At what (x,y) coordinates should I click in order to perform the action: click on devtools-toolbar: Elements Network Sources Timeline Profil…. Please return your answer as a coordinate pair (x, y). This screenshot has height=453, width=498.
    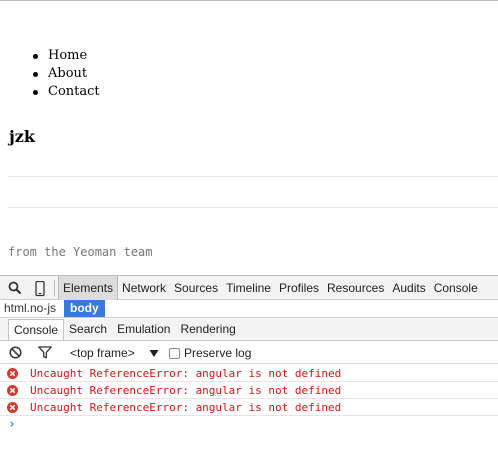
    Looking at the image, I should click on (249, 287).